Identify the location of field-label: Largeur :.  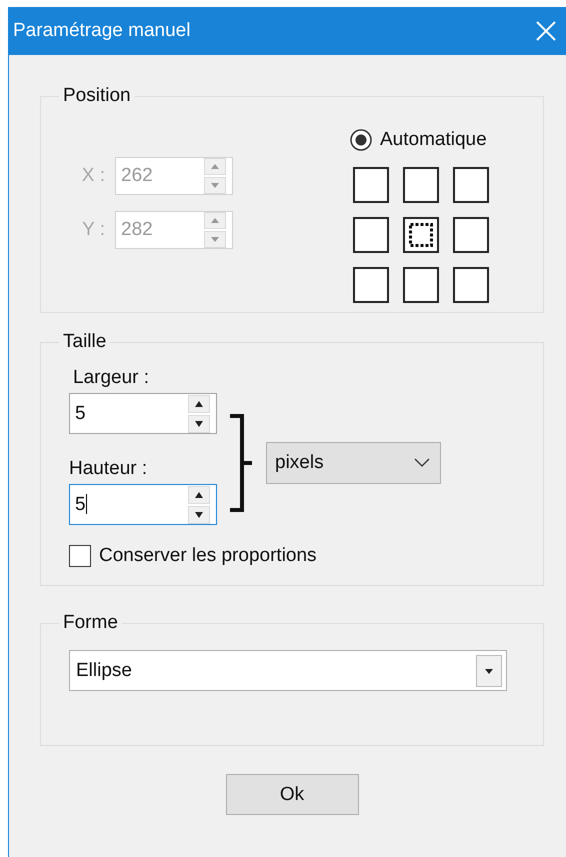
(111, 378).